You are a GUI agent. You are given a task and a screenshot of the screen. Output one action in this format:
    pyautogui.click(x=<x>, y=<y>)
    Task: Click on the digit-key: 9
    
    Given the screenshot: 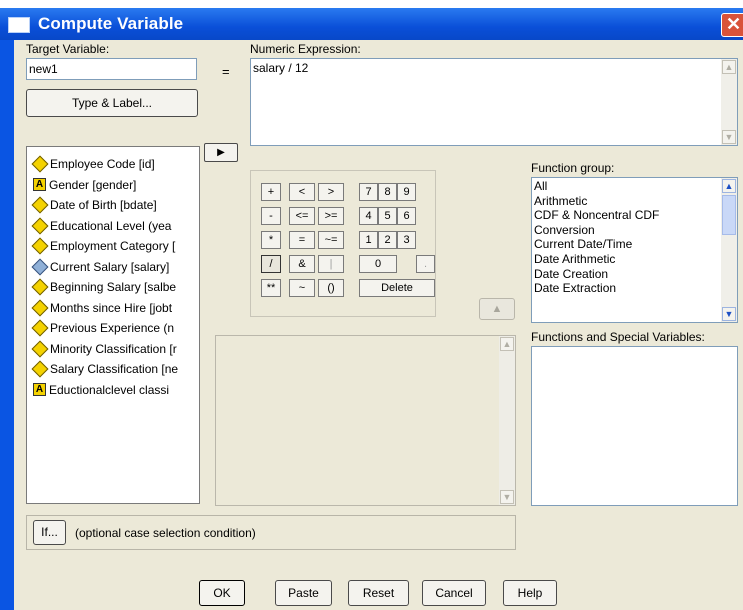 What is the action you would take?
    pyautogui.click(x=406, y=192)
    